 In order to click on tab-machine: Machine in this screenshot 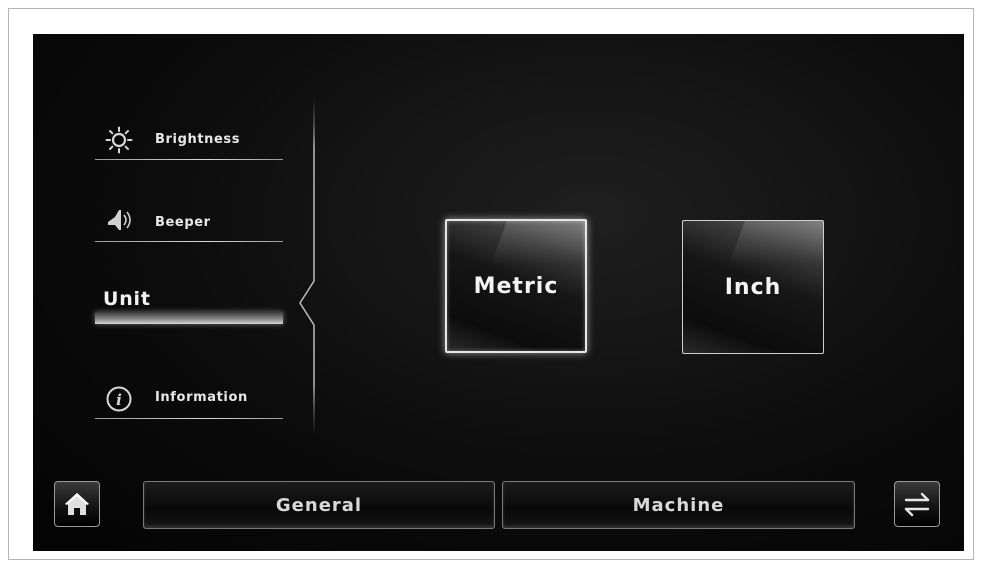, I will do `click(678, 505)`.